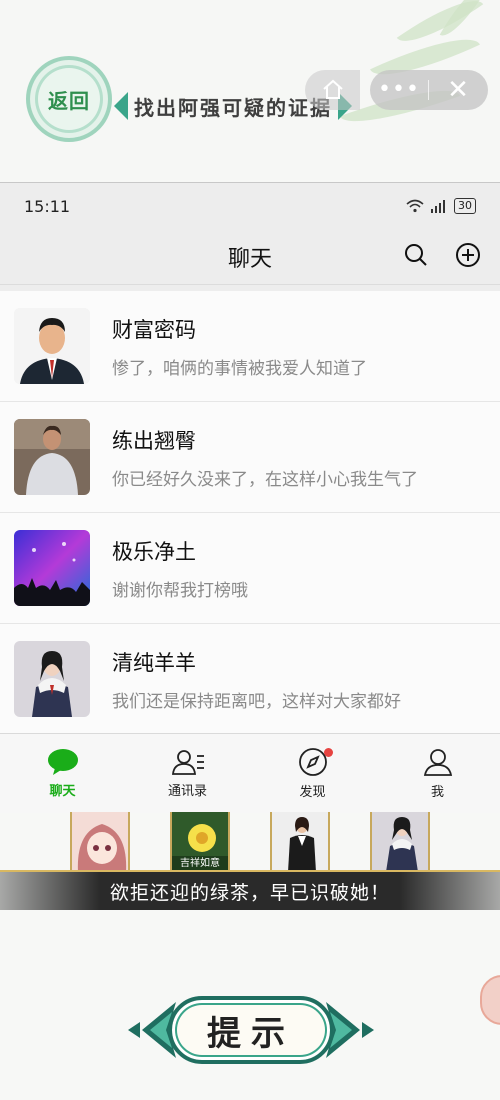  I want to click on clue-card-anime-girl, so click(100, 842).